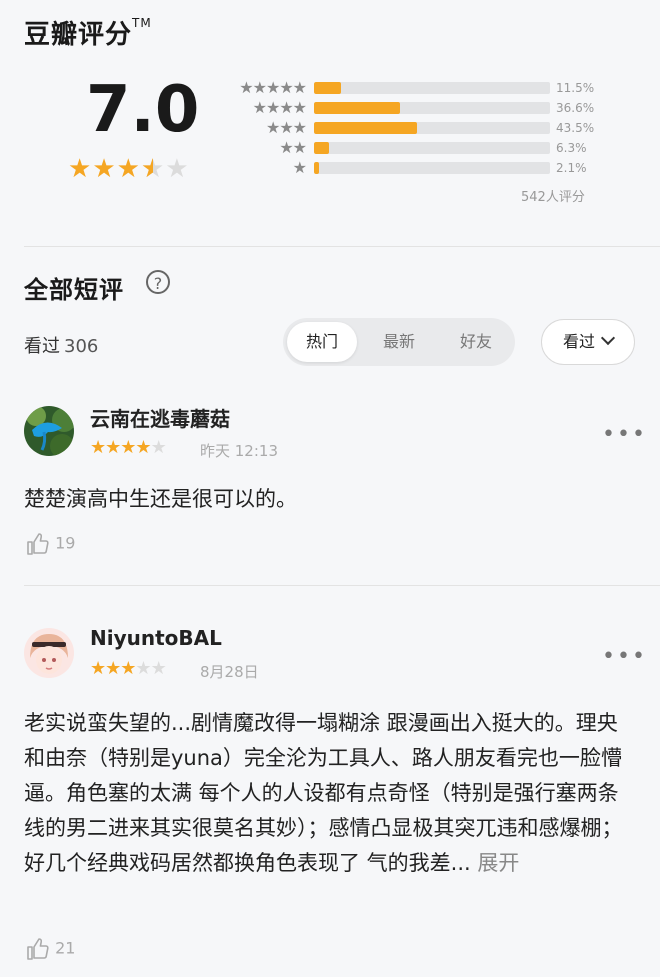 The height and width of the screenshot is (977, 660). I want to click on half-star-icon: ★, so click(153, 169).